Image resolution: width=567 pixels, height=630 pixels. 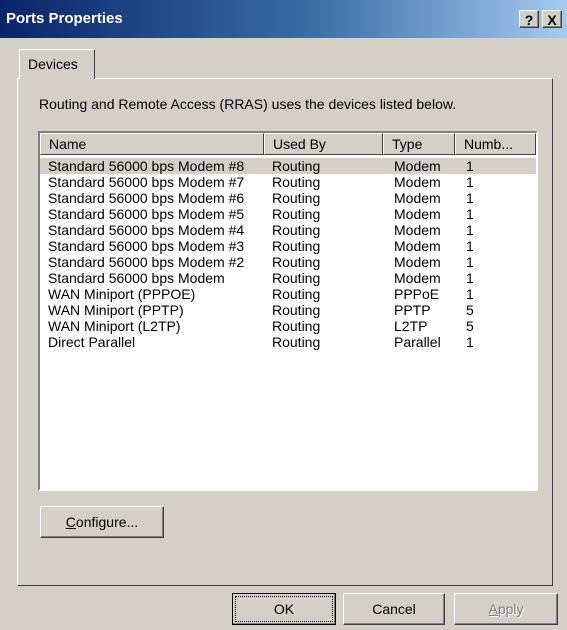 I want to click on table-row: WAN Miniport (PPTP) Routing PPTP 5, so click(x=288, y=310).